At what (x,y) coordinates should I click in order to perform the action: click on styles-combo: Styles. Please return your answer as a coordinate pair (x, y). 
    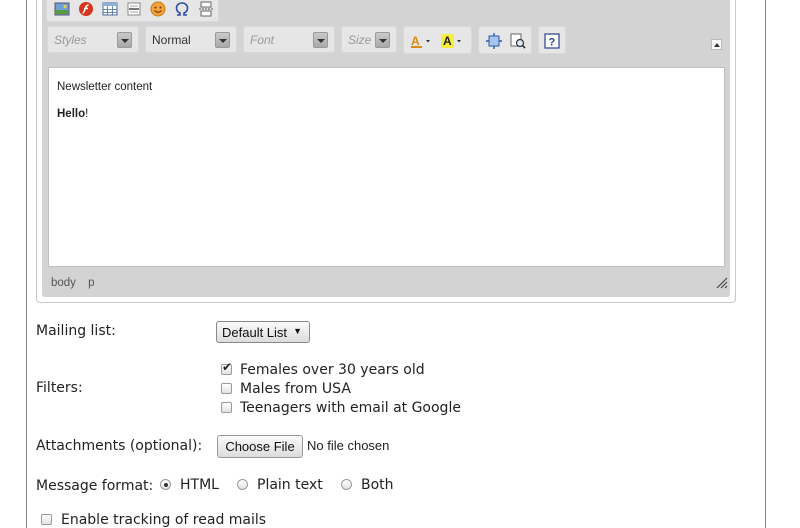
    Looking at the image, I should click on (93, 39).